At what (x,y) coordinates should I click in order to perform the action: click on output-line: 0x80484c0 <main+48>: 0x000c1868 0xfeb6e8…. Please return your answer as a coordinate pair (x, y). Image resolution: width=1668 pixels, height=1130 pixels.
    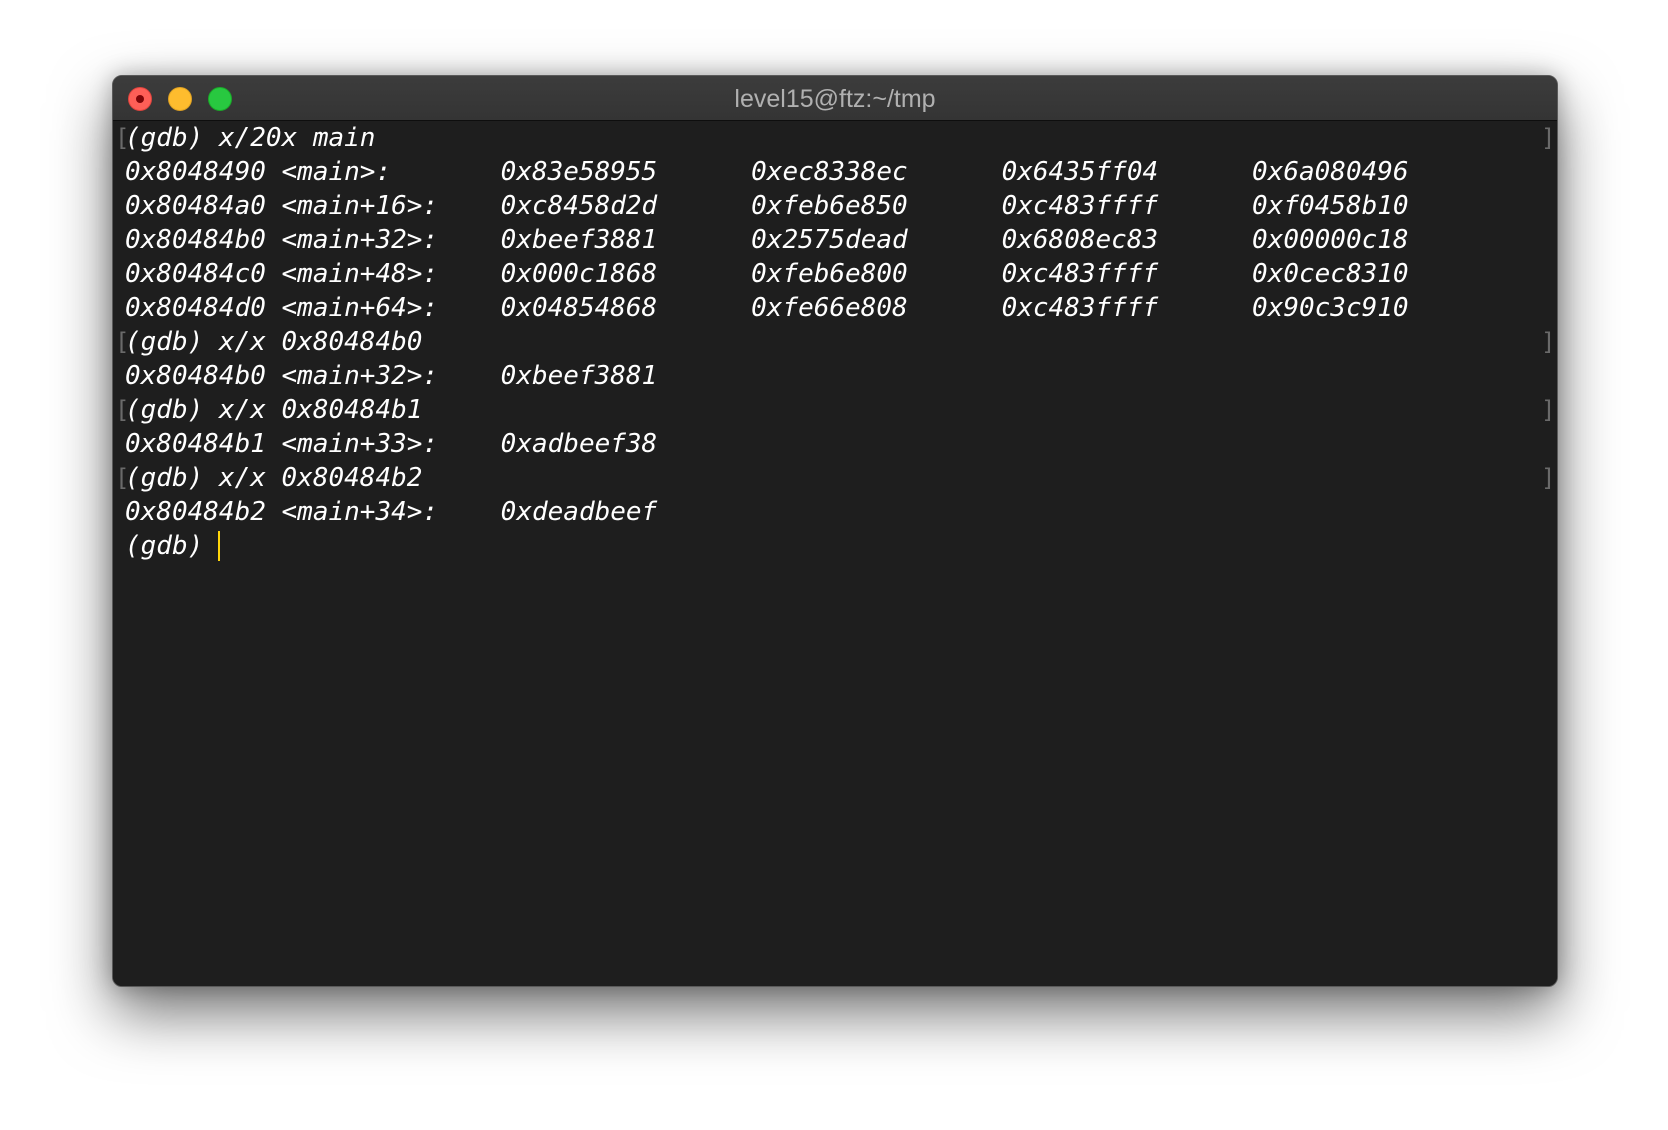
    Looking at the image, I should click on (767, 274).